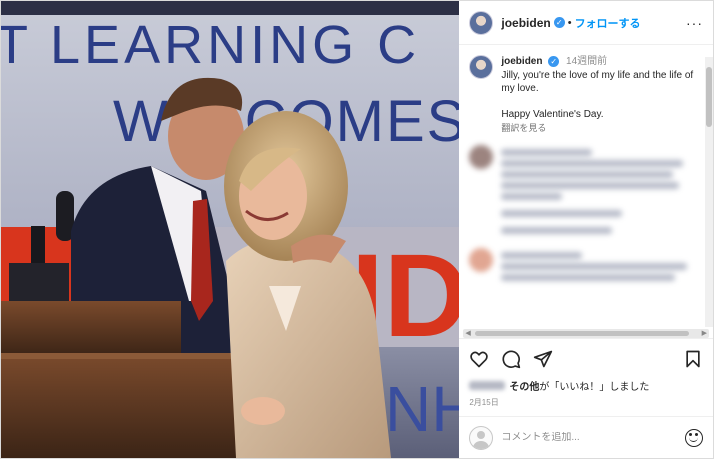 The height and width of the screenshot is (459, 714). Describe the element at coordinates (481, 22) in the screenshot. I see `author-avatar` at that location.